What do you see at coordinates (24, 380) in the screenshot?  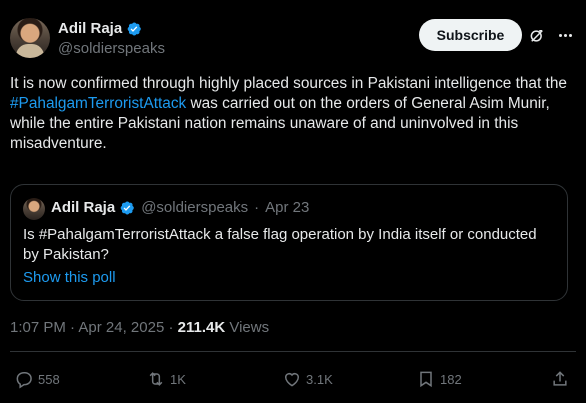 I see `reply-icon` at bounding box center [24, 380].